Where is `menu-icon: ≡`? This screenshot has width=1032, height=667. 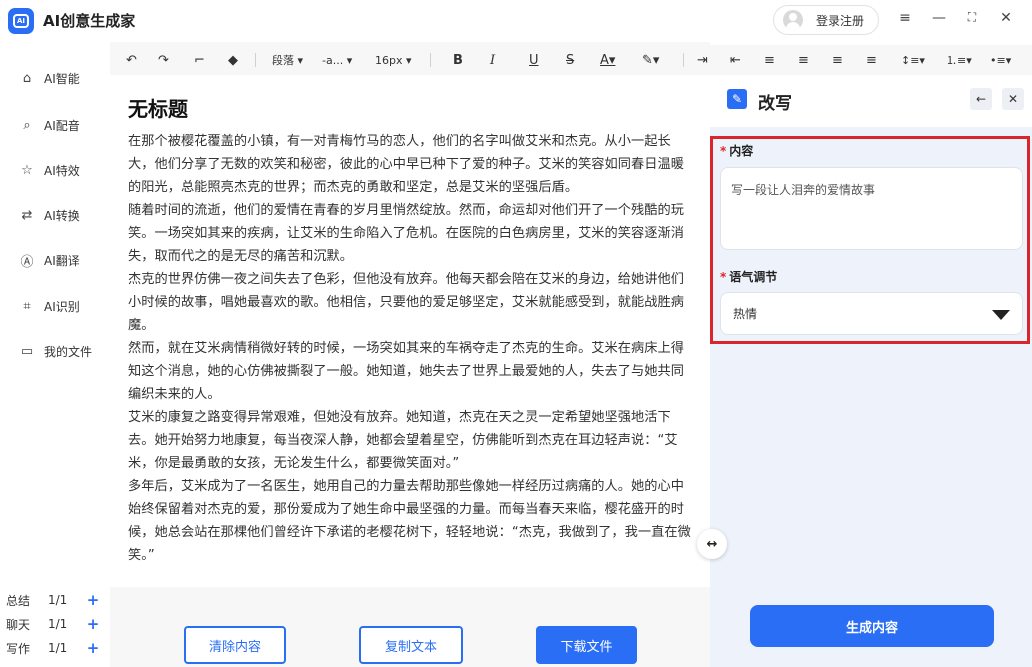
menu-icon: ≡ is located at coordinates (905, 18).